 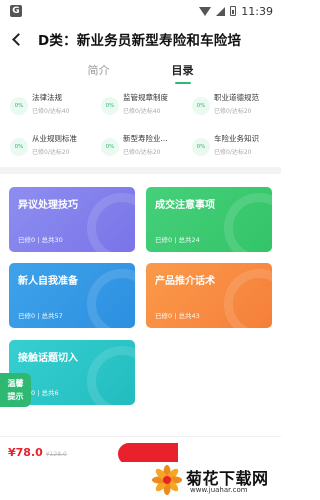 I want to click on tab-catalog: 目录, so click(x=183, y=71).